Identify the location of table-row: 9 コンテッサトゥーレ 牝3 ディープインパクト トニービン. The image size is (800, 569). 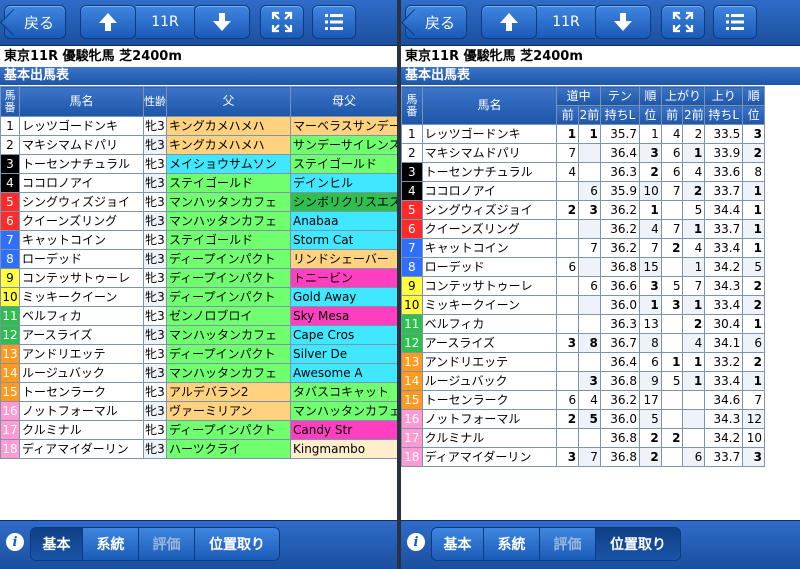
(198, 278).